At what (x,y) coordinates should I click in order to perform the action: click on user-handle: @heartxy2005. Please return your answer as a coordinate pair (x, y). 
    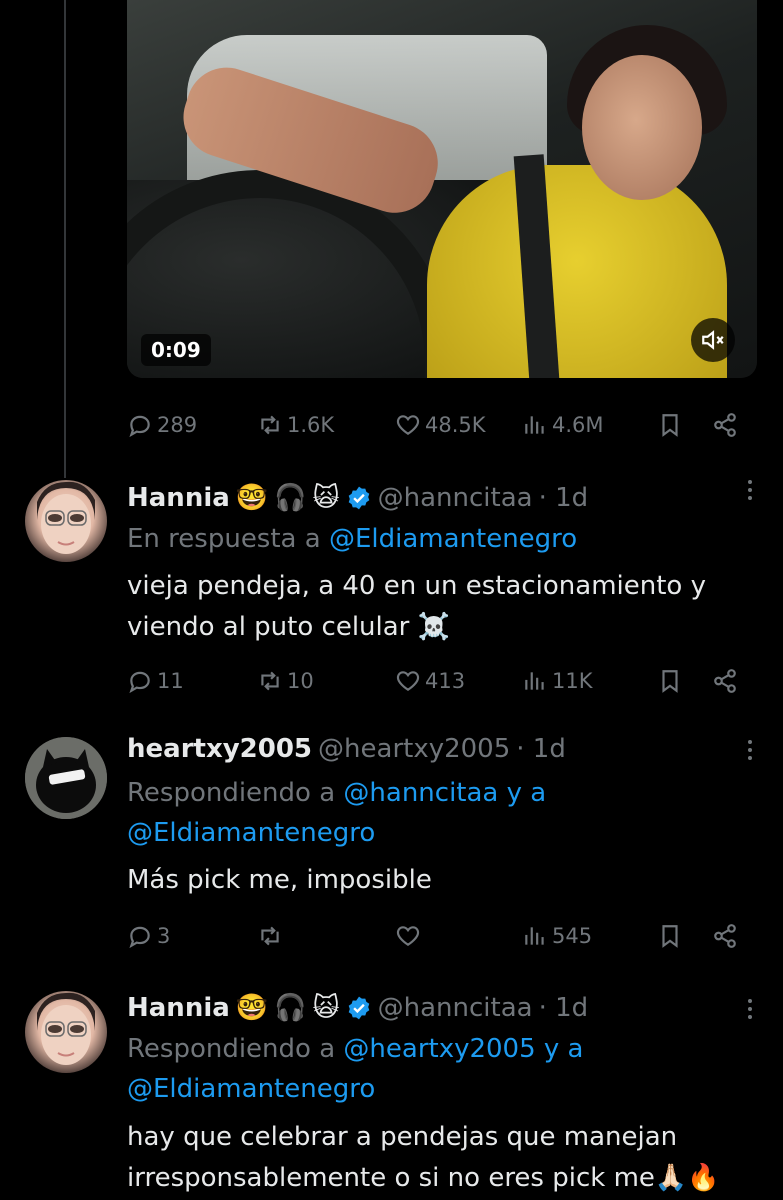
    Looking at the image, I should click on (414, 749).